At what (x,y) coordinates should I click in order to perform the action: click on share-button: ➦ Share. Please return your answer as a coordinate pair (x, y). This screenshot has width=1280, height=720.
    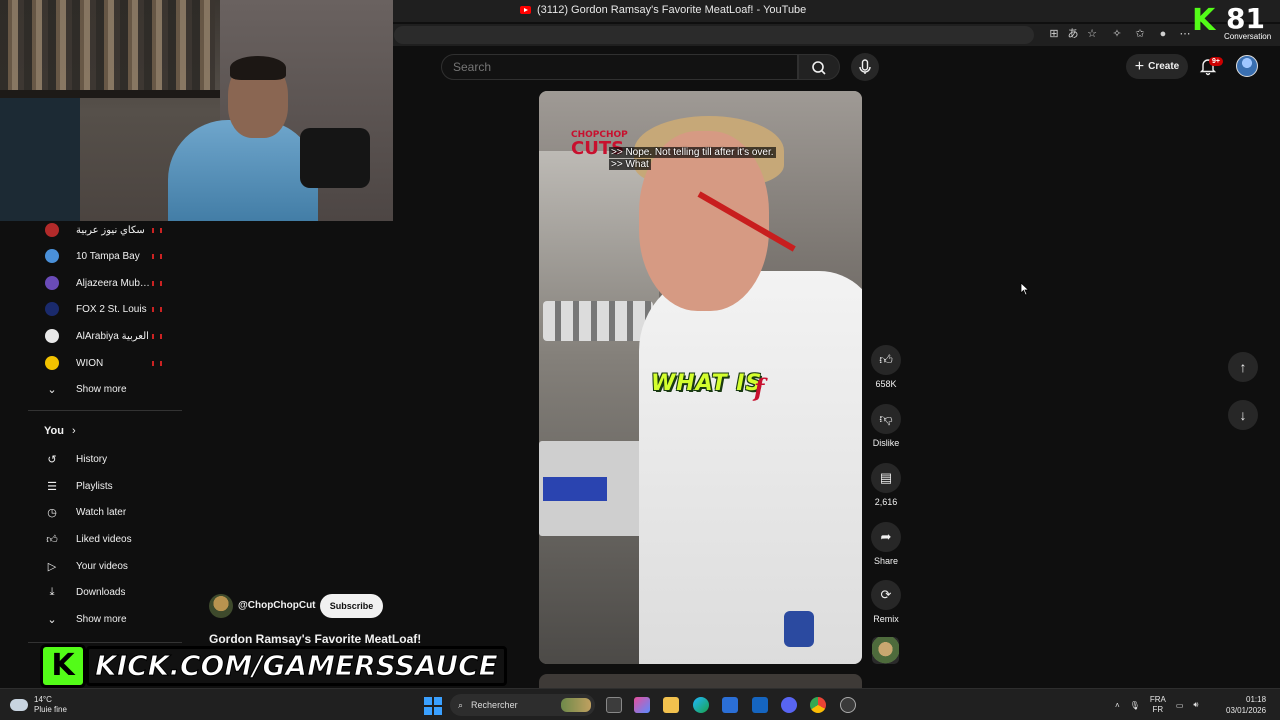
    Looking at the image, I should click on (886, 544).